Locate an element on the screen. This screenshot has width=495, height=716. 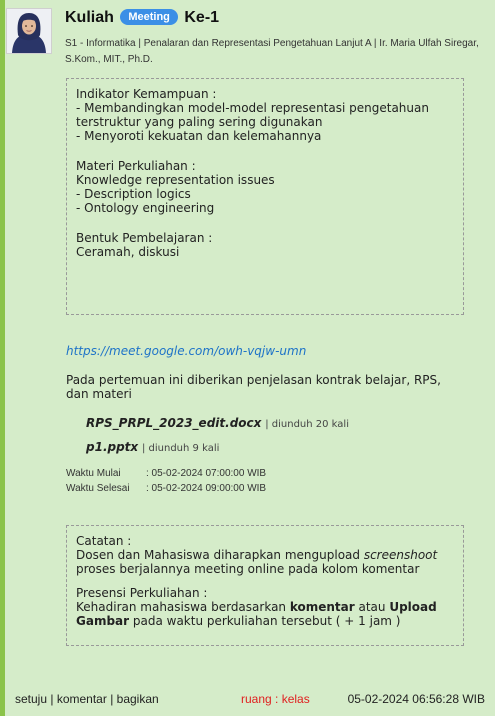
materi-heading: Materi Perkuliahan : is located at coordinates (136, 166).